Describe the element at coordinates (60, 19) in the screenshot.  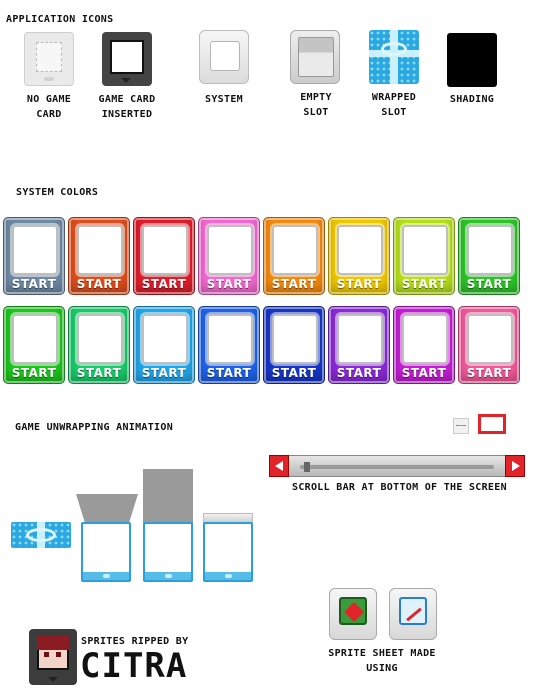
I see `section-title-application-icons: APPLICATION ICONS` at that location.